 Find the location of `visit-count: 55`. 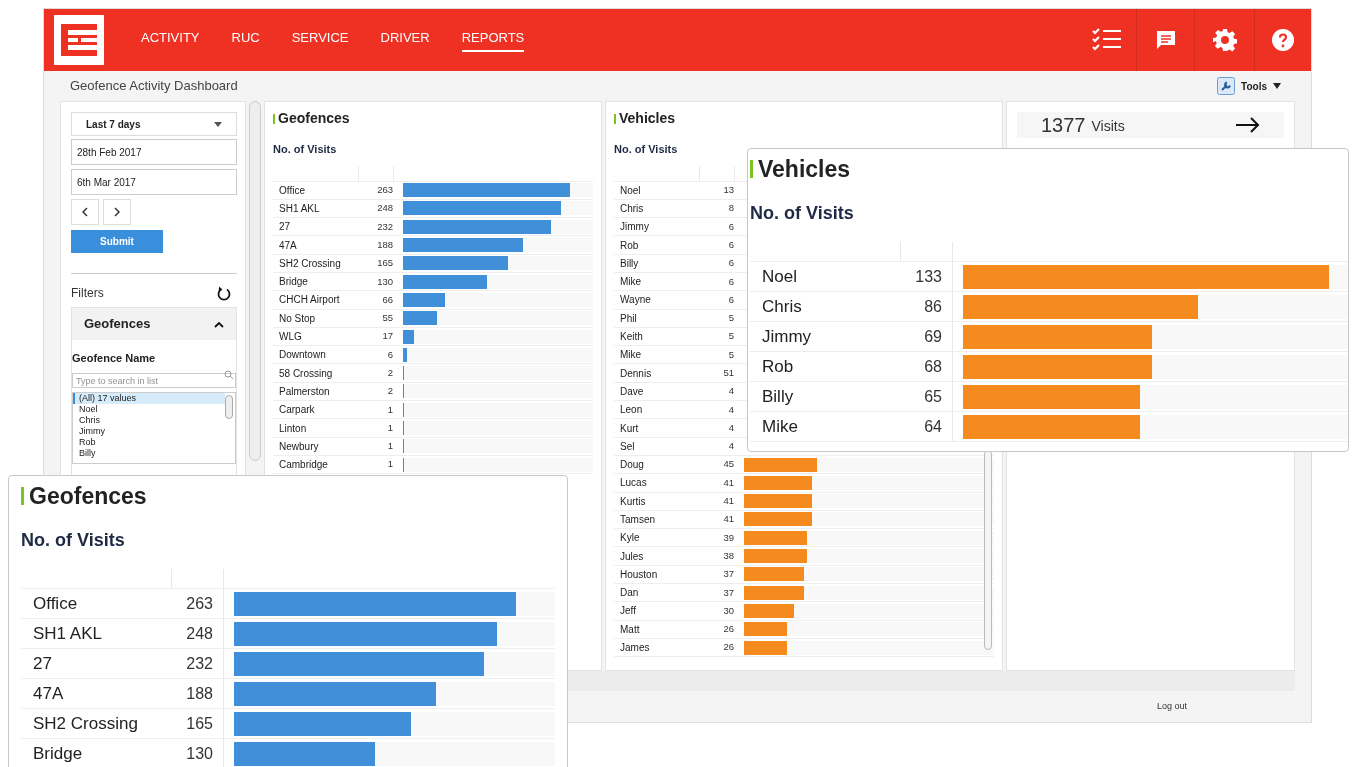

visit-count: 55 is located at coordinates (387, 318).